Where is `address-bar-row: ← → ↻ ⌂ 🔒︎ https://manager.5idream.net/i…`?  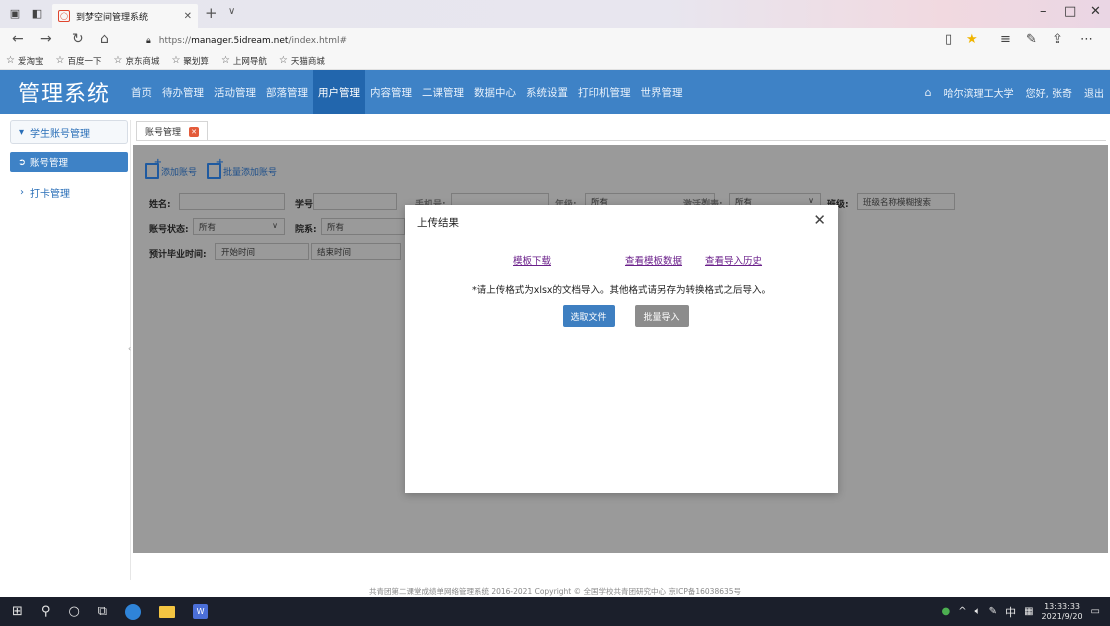 address-bar-row: ← → ↻ ⌂ 🔒︎ https://manager.5idream.net/i… is located at coordinates (555, 40).